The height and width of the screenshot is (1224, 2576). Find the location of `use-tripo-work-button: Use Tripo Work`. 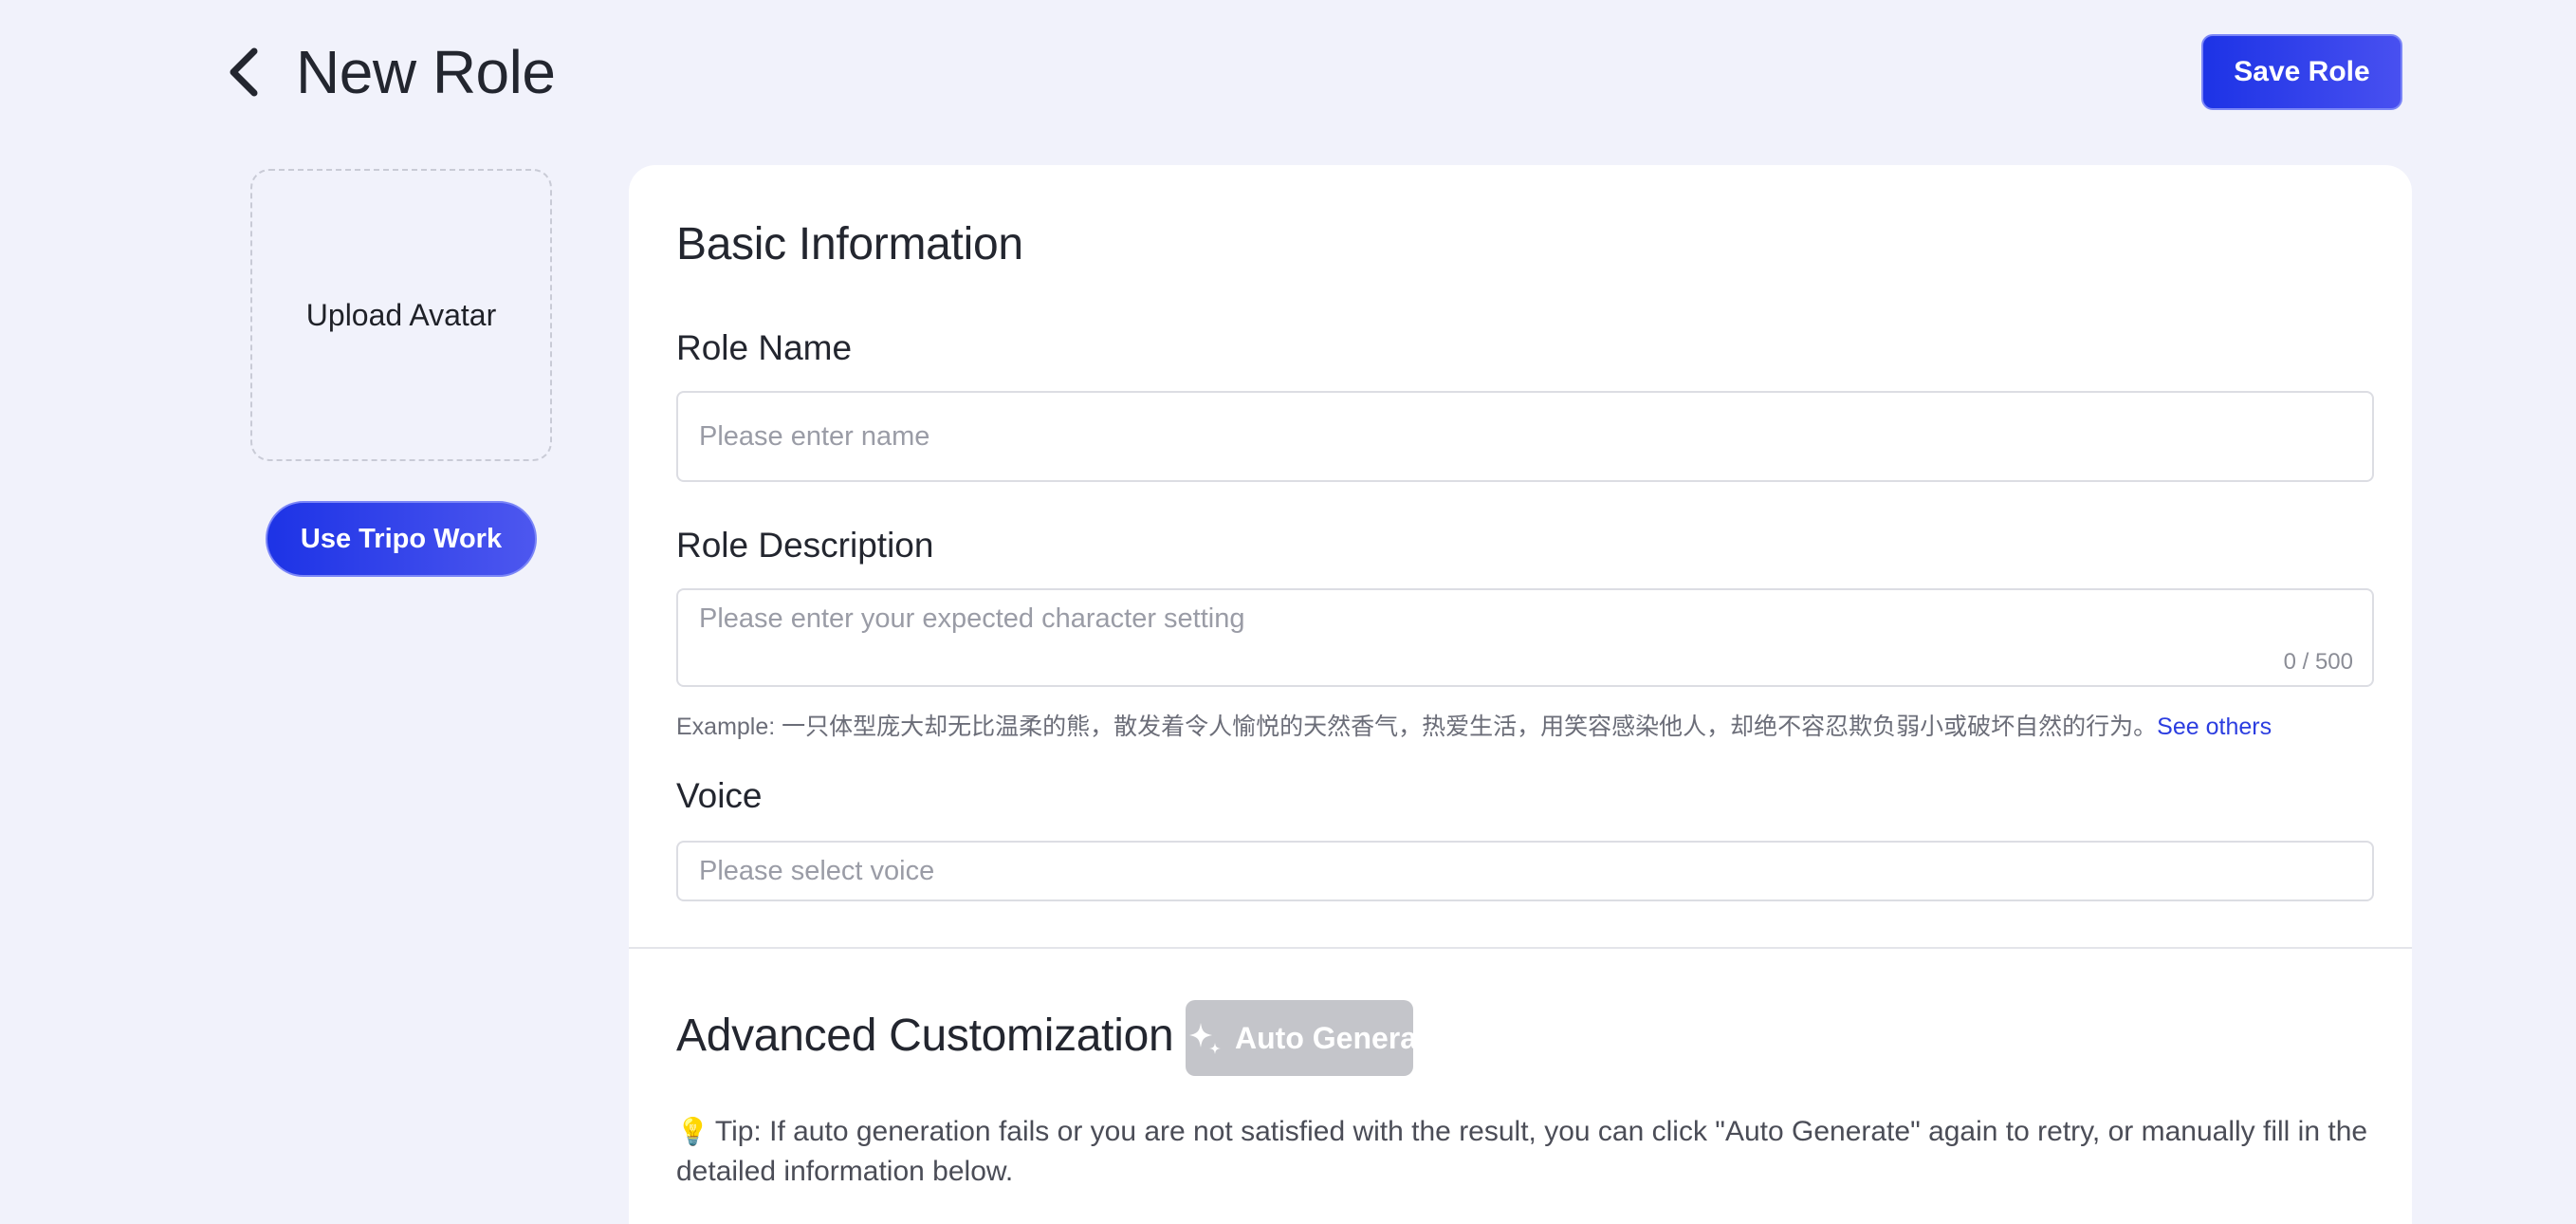

use-tripo-work-button: Use Tripo Work is located at coordinates (401, 539).